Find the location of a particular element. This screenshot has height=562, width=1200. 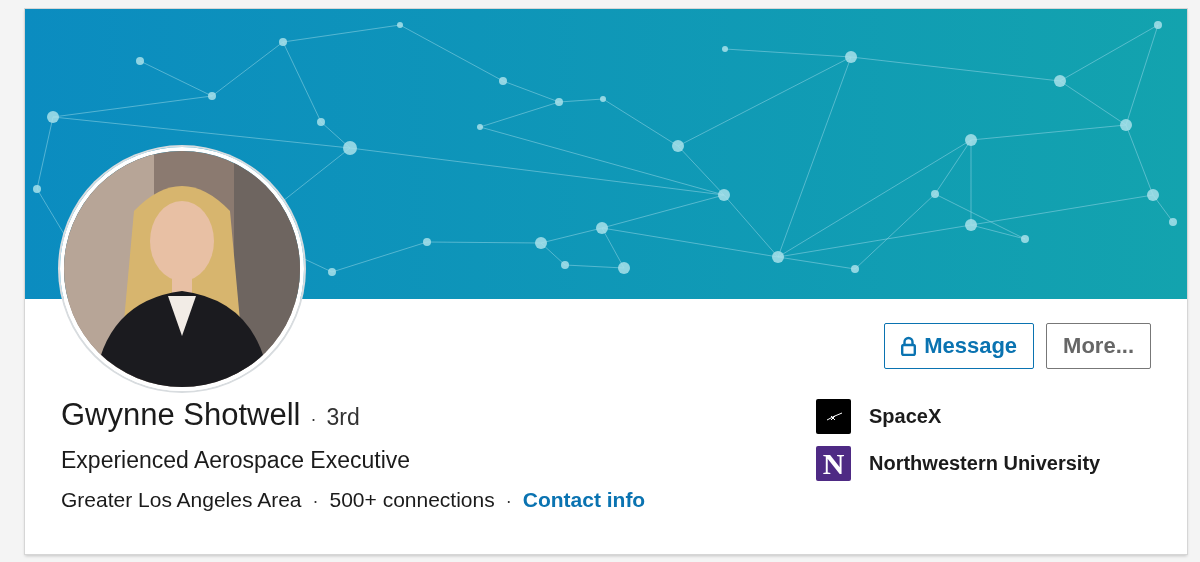

connection-degree: 3rd is located at coordinates (343, 417).